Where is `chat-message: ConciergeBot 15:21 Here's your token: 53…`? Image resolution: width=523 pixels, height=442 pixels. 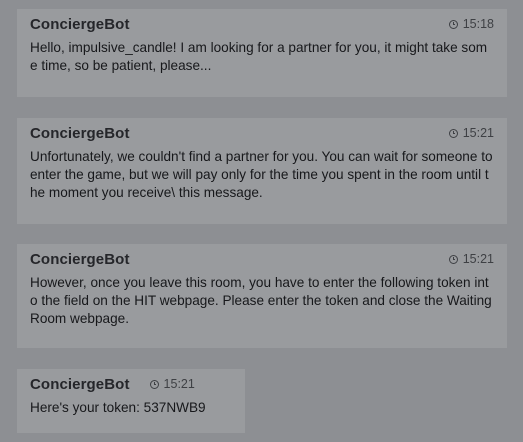
chat-message: ConciergeBot 15:21 Here's your token: 53… is located at coordinates (131, 401).